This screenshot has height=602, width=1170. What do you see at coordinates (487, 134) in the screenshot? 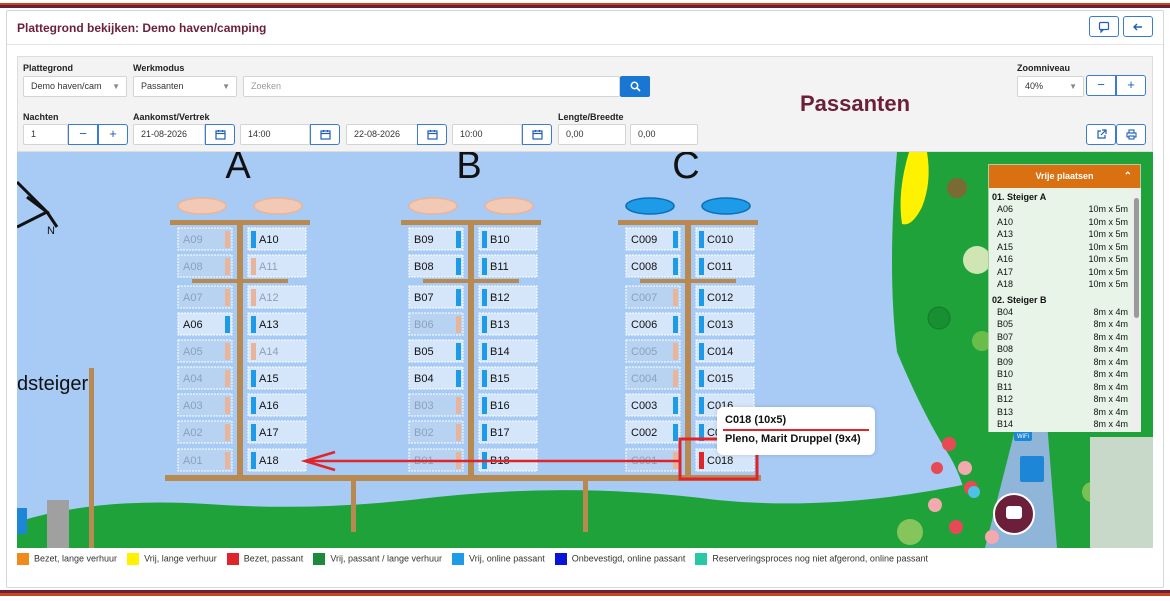
I see `departure-time-input: 10:00` at bounding box center [487, 134].